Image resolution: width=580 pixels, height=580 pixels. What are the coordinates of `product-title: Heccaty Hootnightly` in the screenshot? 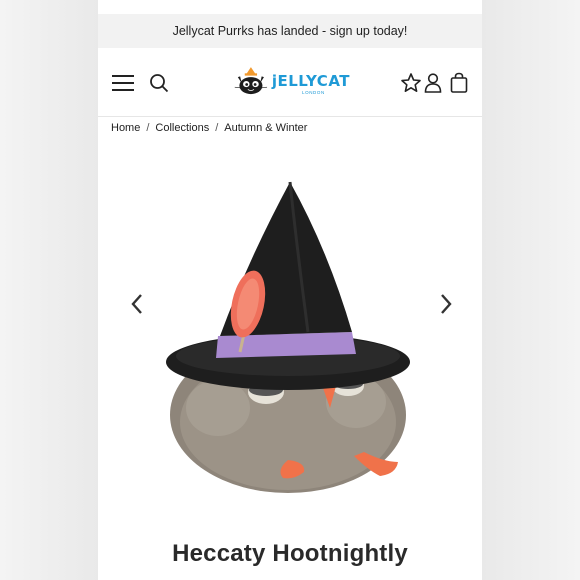 It's located at (290, 553).